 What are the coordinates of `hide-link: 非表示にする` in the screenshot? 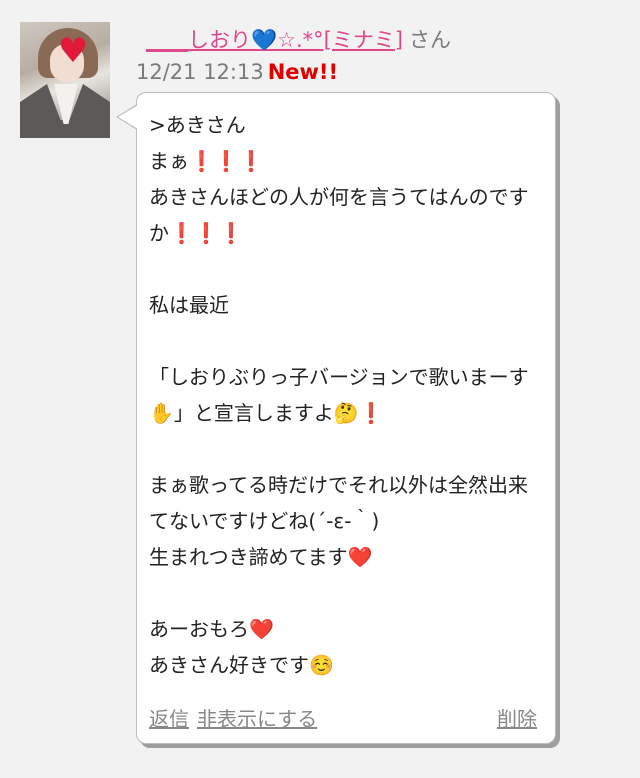 It's located at (257, 719).